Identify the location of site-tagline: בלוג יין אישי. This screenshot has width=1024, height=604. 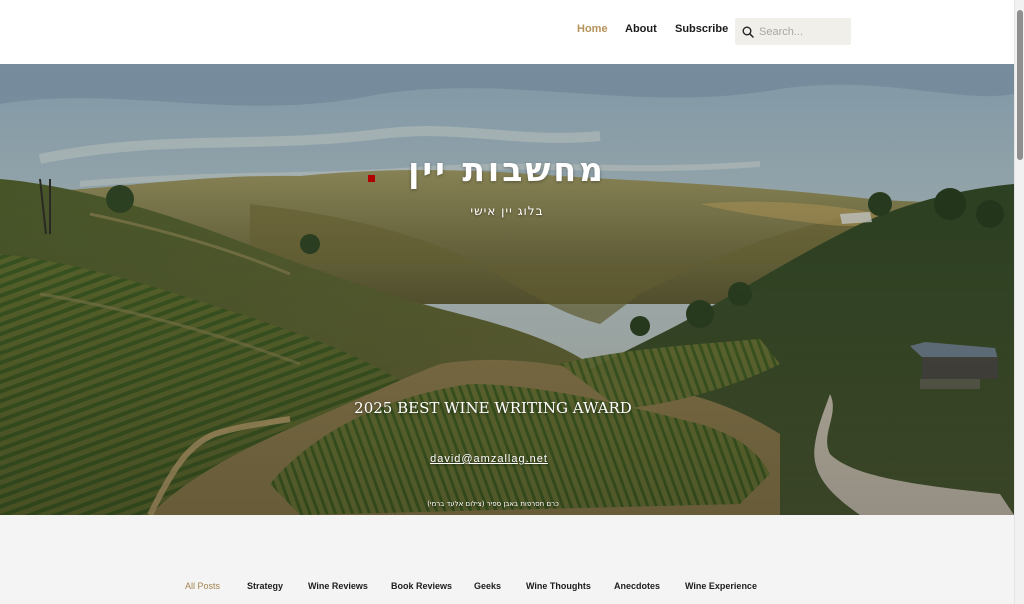
(507, 211).